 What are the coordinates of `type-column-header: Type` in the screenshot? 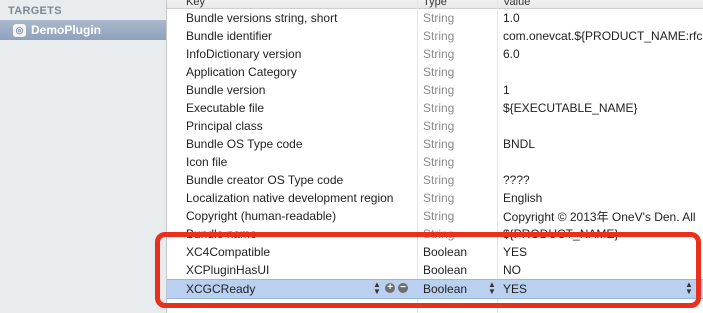 It's located at (435, 4).